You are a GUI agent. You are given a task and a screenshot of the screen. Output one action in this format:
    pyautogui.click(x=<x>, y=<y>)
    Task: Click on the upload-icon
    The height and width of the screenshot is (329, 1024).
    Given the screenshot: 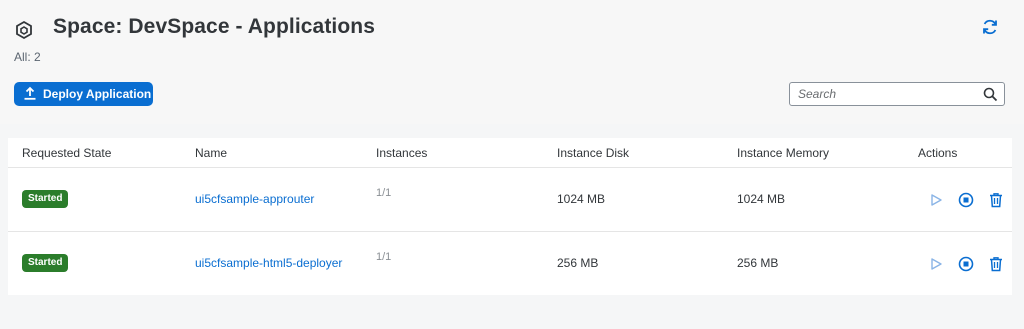 What is the action you would take?
    pyautogui.click(x=30, y=94)
    